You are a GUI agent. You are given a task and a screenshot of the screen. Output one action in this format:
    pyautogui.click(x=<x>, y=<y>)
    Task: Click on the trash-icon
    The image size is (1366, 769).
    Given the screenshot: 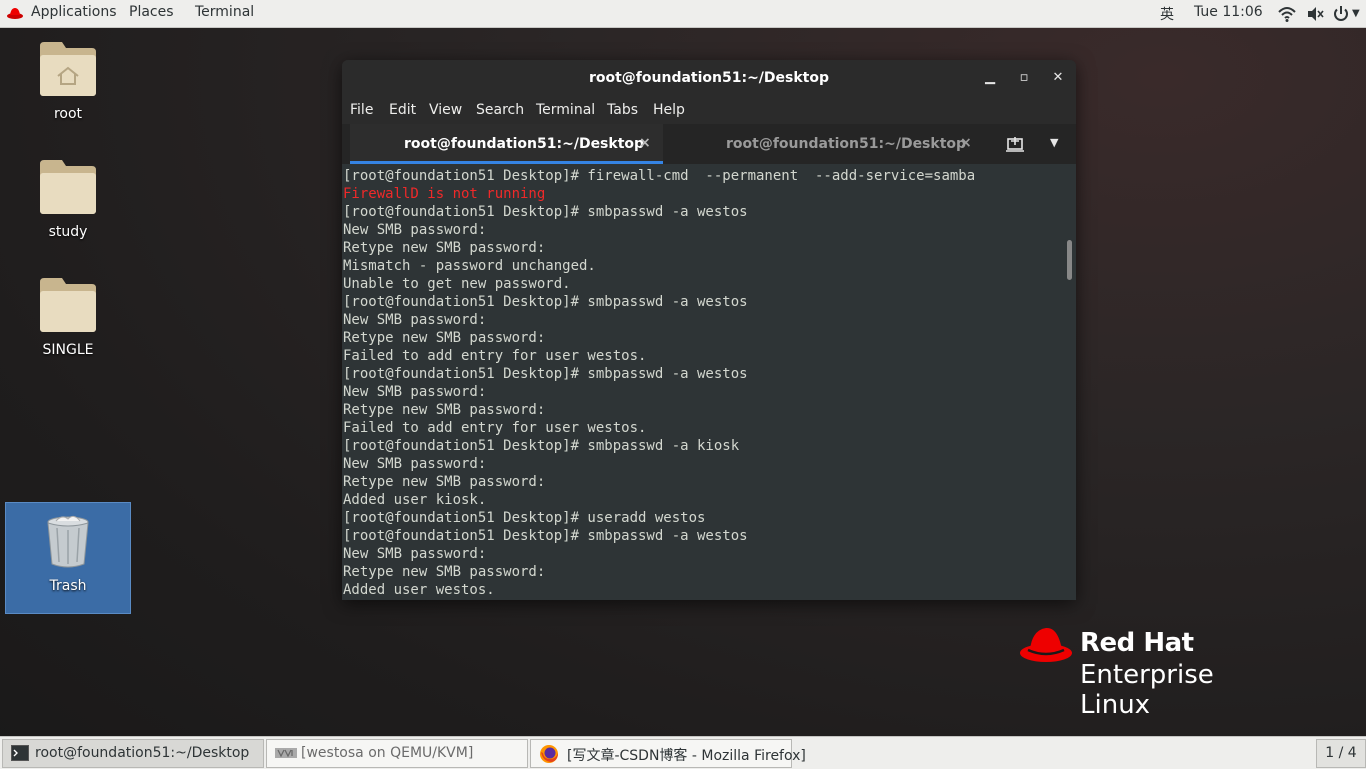 What is the action you would take?
    pyautogui.click(x=68, y=541)
    